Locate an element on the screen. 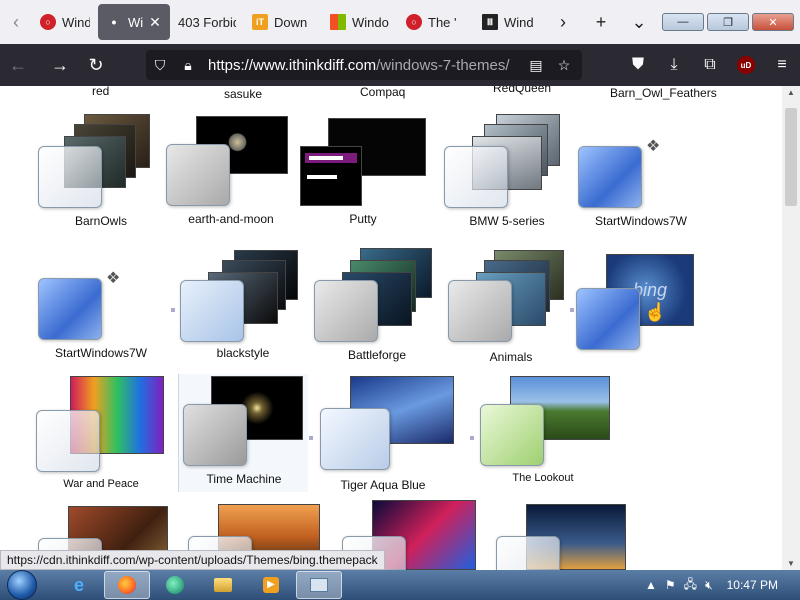 This screenshot has height=600, width=800. scrollbar-thumb is located at coordinates (791, 157).